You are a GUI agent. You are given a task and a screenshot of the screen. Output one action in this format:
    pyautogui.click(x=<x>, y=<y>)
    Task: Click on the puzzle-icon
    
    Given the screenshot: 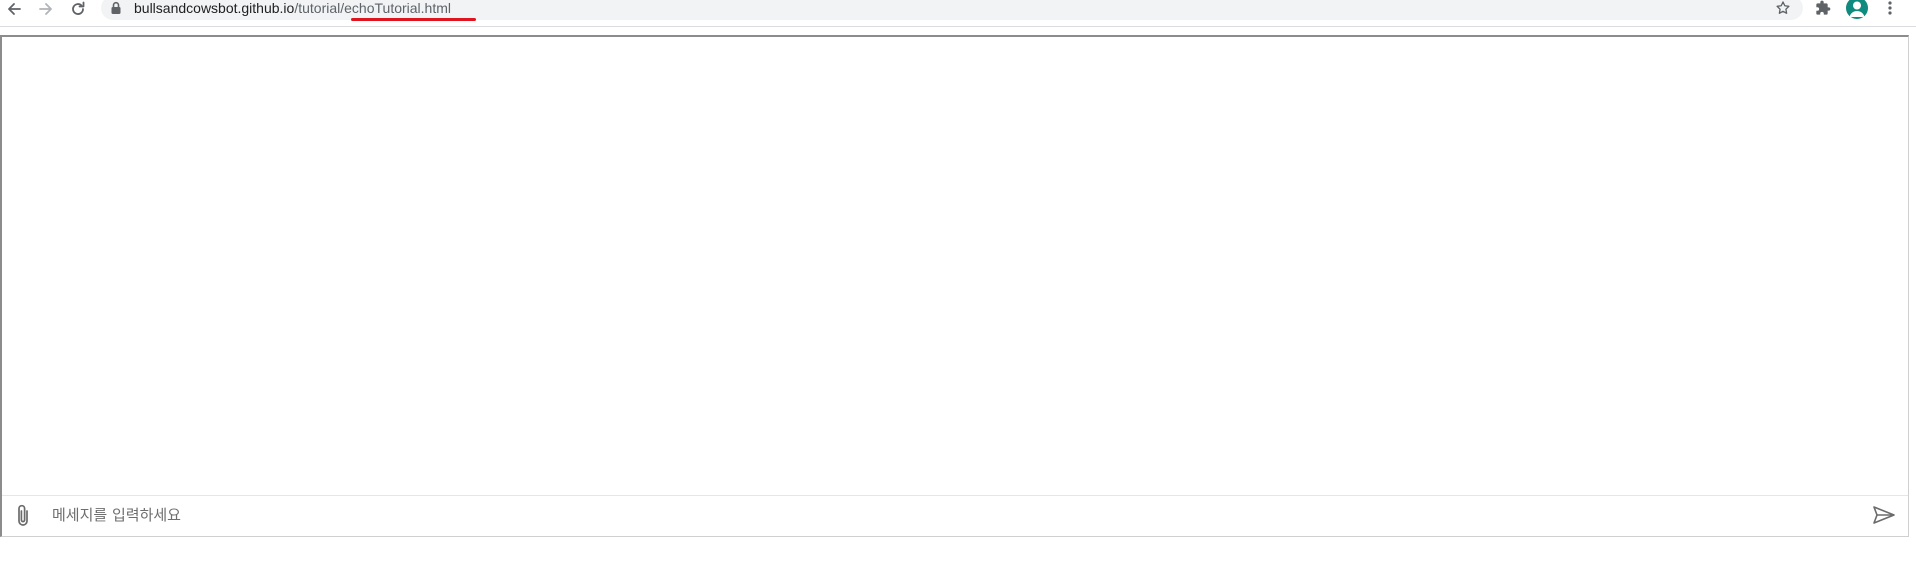 What is the action you would take?
    pyautogui.click(x=1823, y=8)
    